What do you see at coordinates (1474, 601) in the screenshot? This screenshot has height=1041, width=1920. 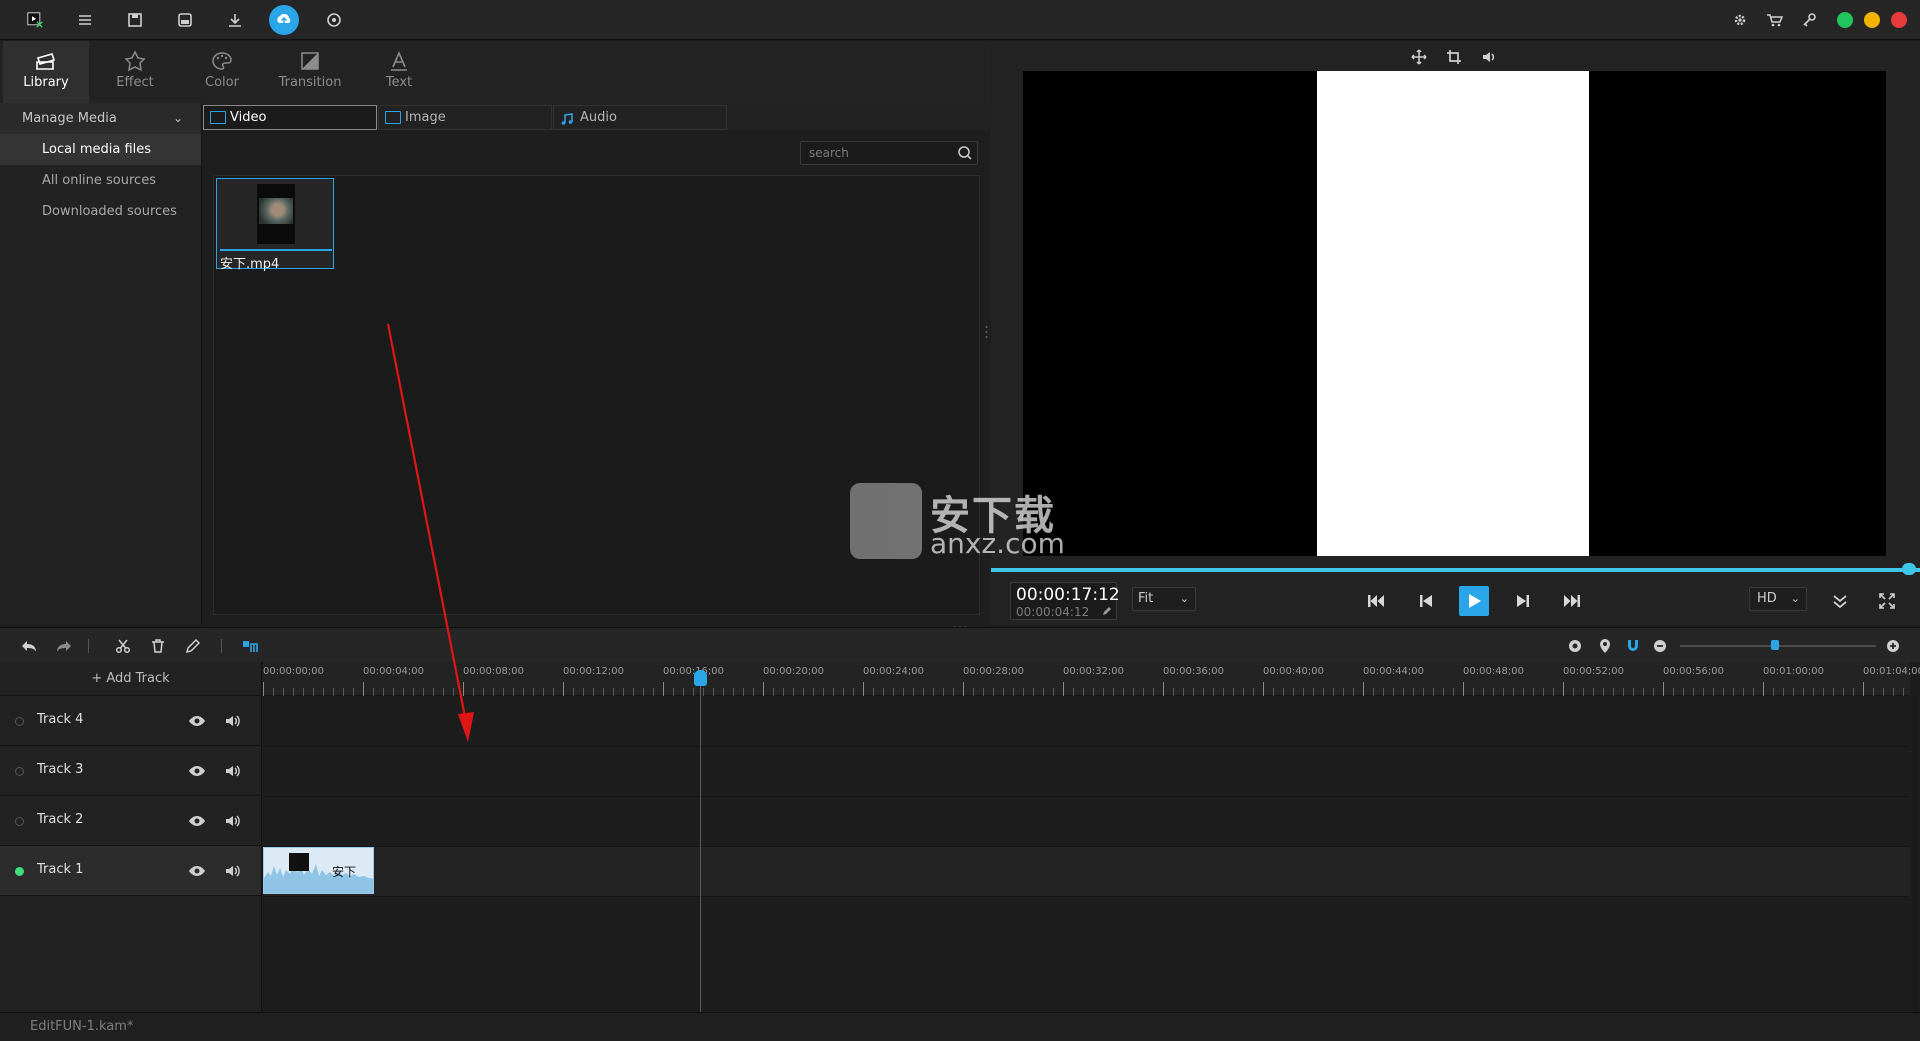 I see `play-button` at bounding box center [1474, 601].